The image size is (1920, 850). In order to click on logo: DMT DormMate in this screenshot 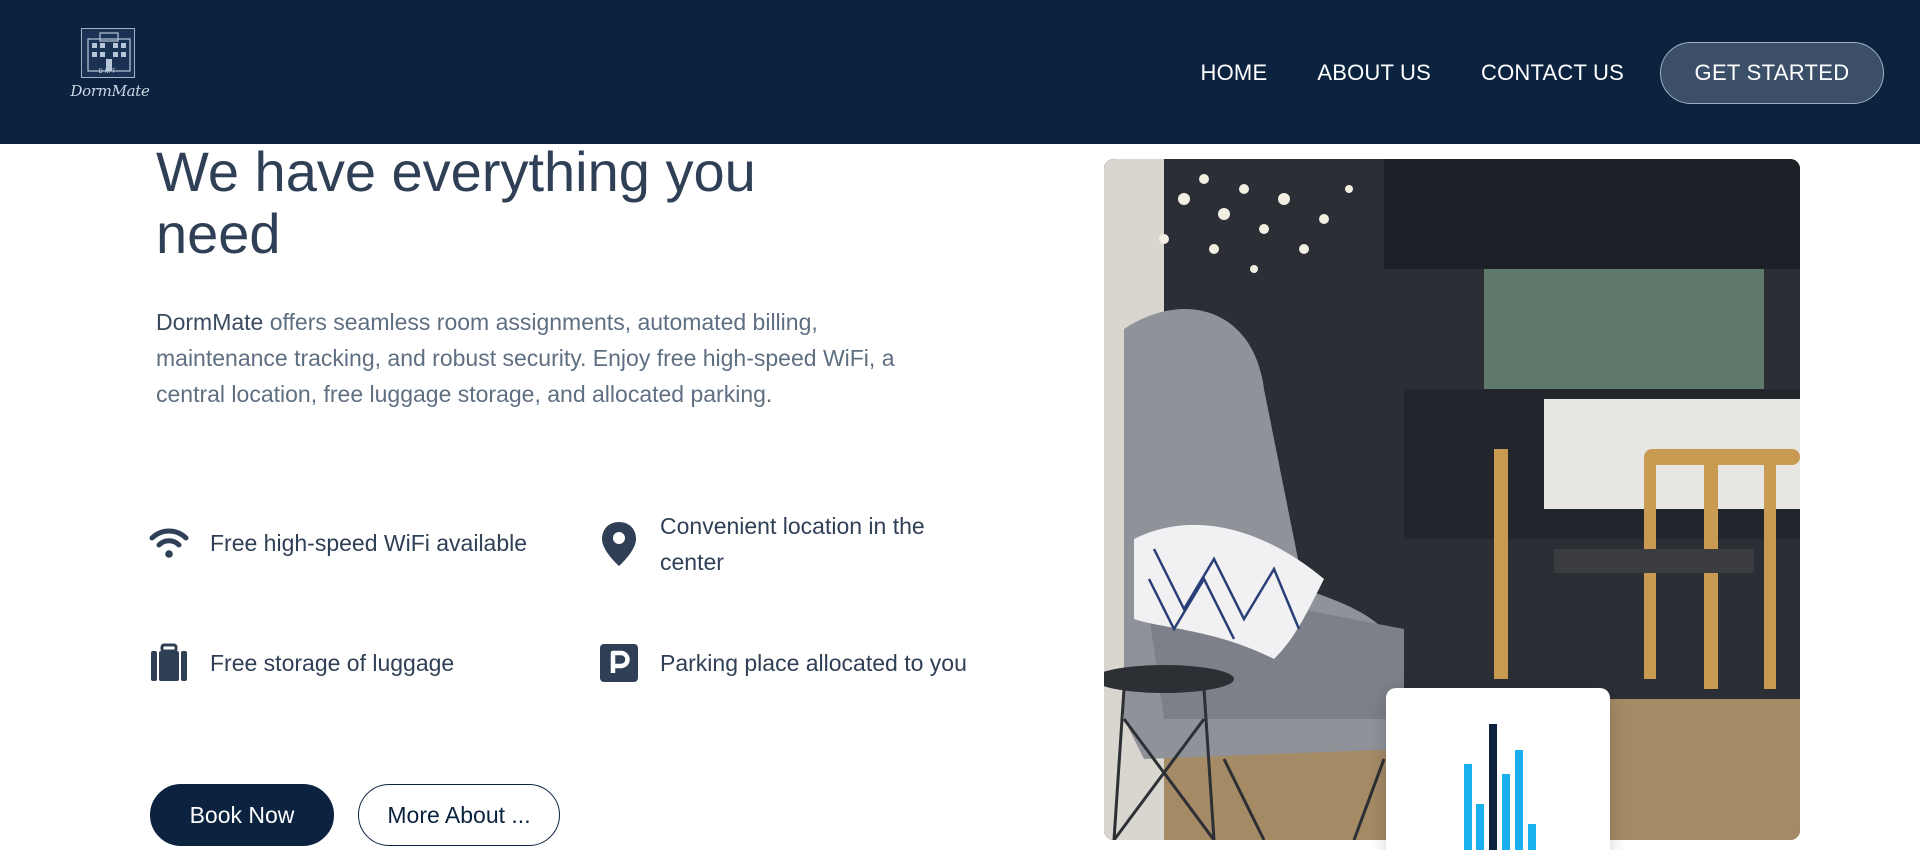, I will do `click(110, 66)`.